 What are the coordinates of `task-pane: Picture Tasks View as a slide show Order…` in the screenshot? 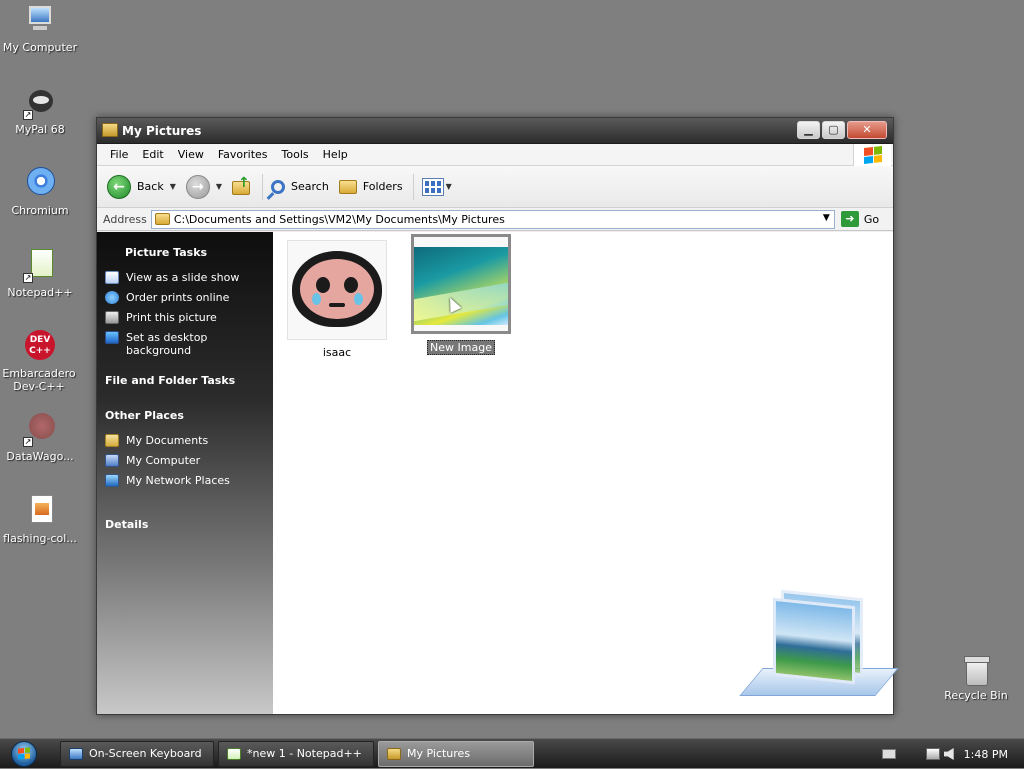 It's located at (185, 473).